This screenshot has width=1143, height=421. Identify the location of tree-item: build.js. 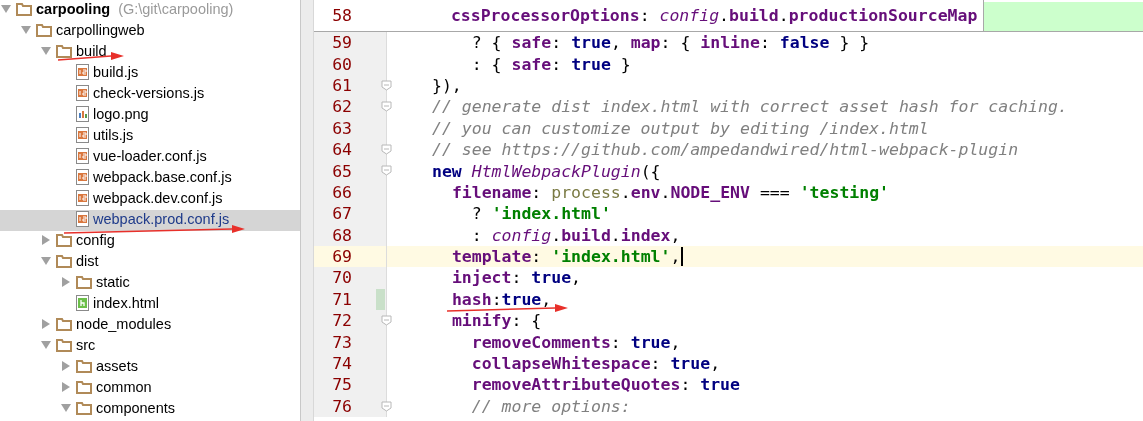
(150, 73).